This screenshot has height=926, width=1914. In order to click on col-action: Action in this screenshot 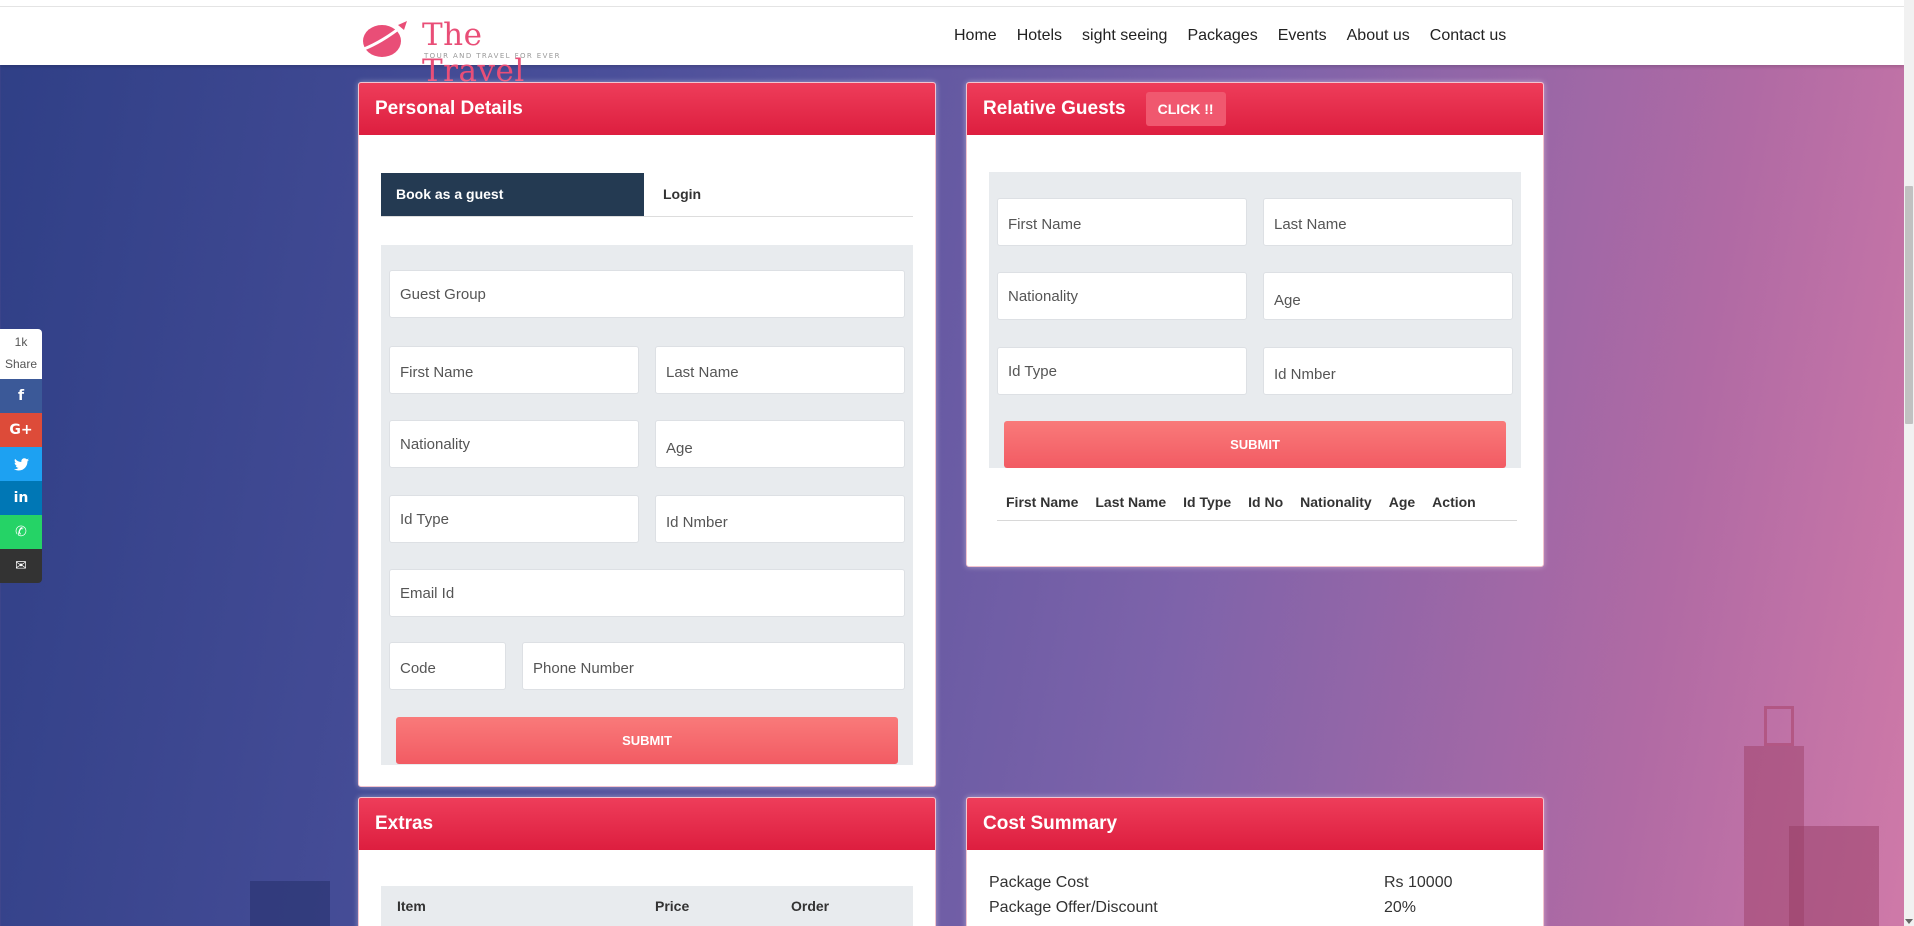, I will do `click(1454, 501)`.